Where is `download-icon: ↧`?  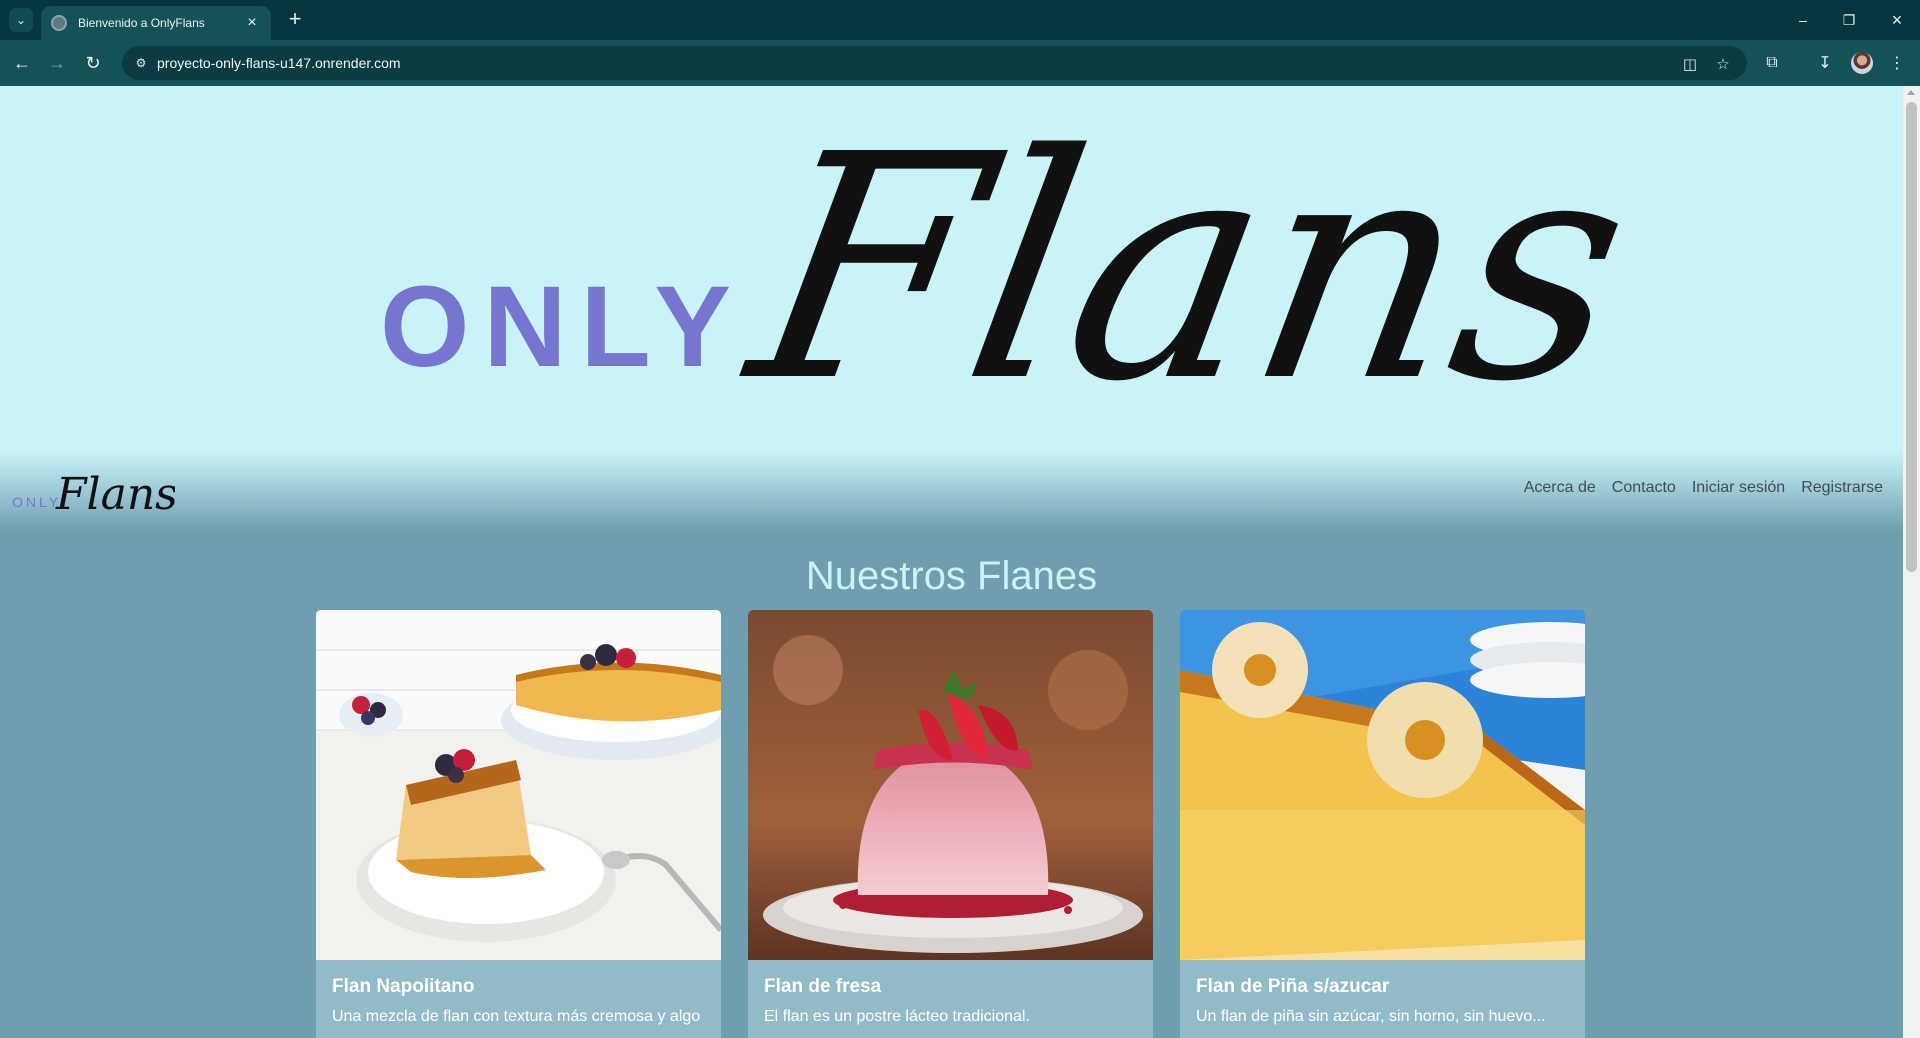
download-icon: ↧ is located at coordinates (1825, 63).